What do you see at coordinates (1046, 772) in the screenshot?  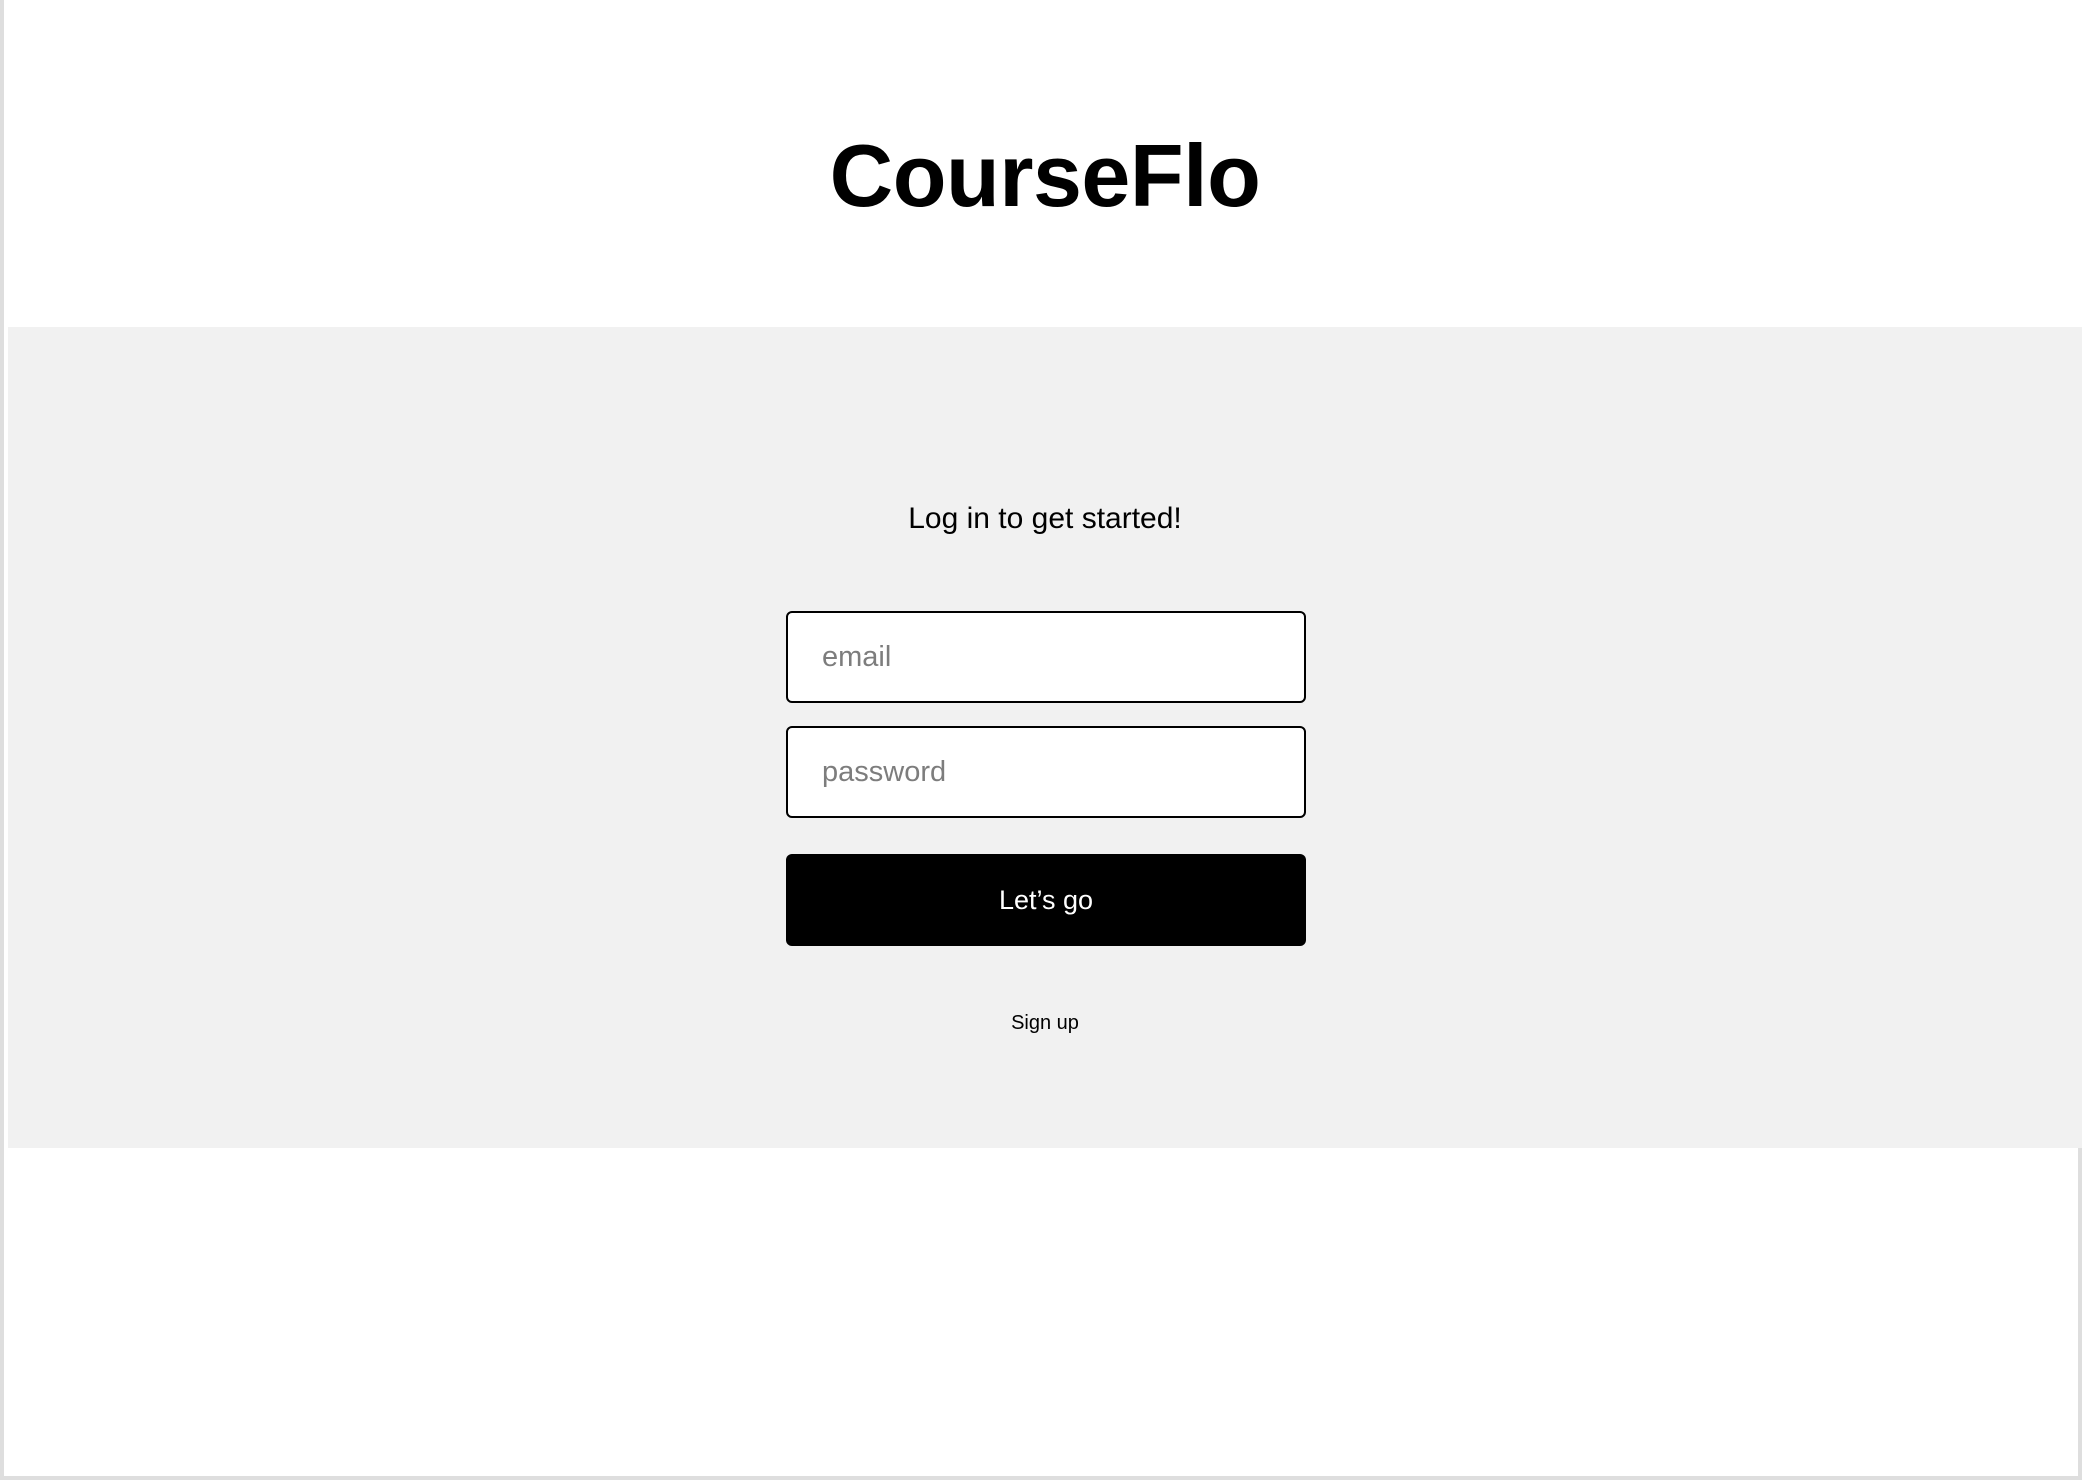 I see `password-field` at bounding box center [1046, 772].